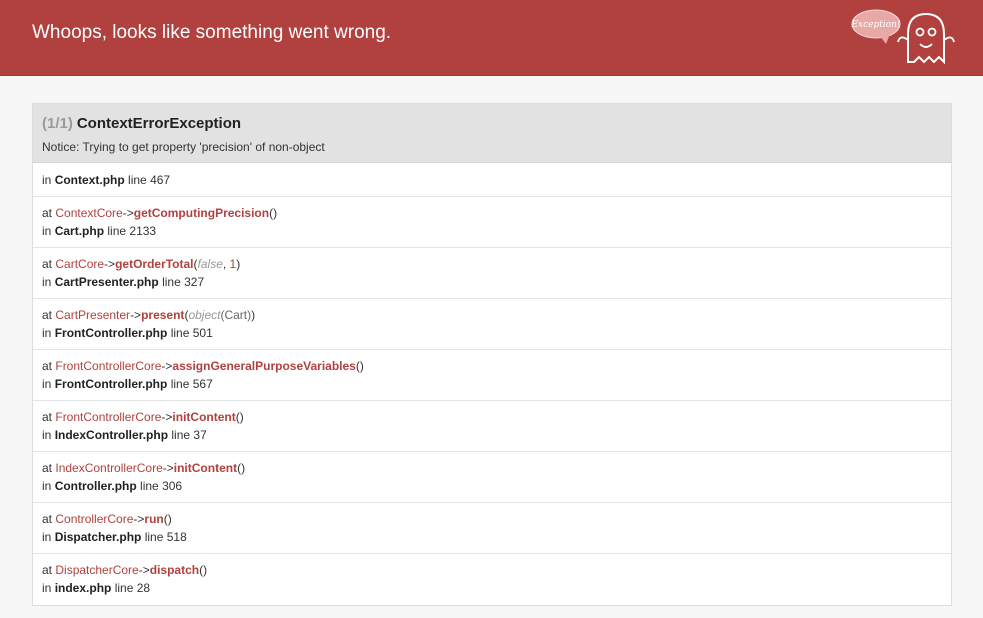 The height and width of the screenshot is (618, 983). What do you see at coordinates (98, 537) in the screenshot?
I see `file-name: Dispatcher.php` at bounding box center [98, 537].